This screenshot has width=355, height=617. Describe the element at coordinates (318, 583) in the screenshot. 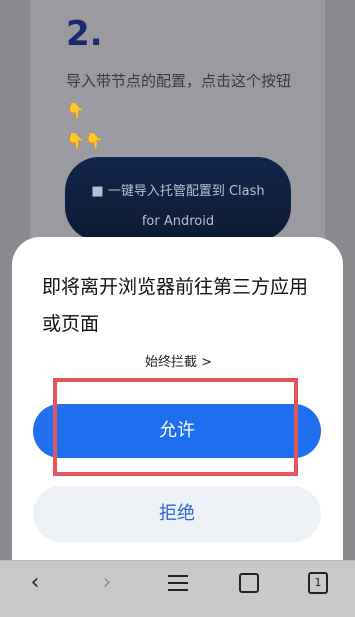

I see `tabs-counter-button: 1` at that location.